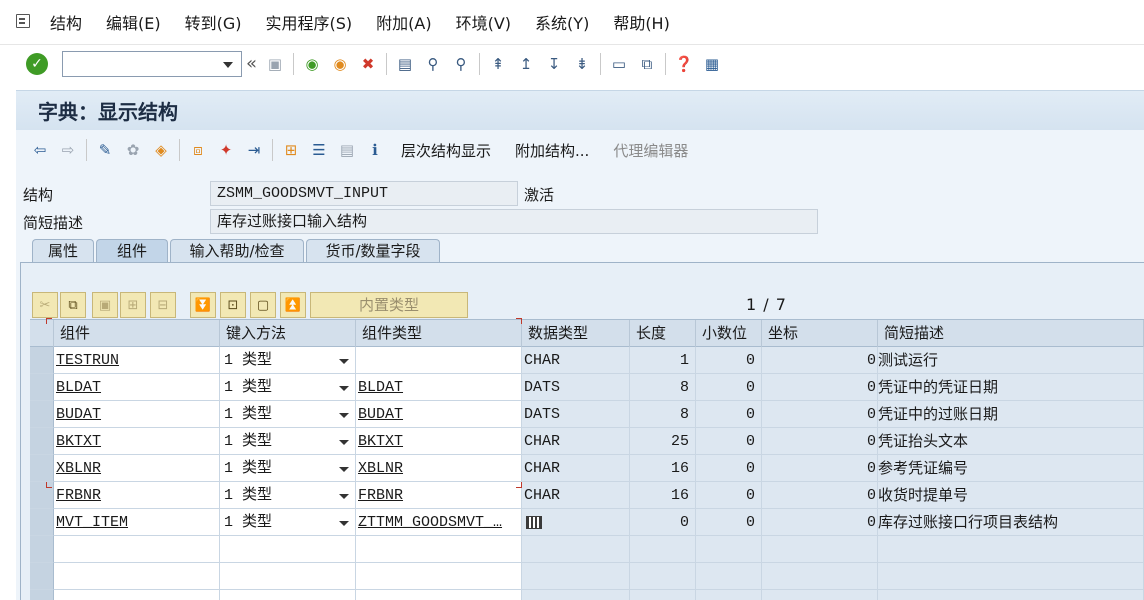 This screenshot has height=600, width=1144. I want to click on find-next-icon: ⚲, so click(461, 64).